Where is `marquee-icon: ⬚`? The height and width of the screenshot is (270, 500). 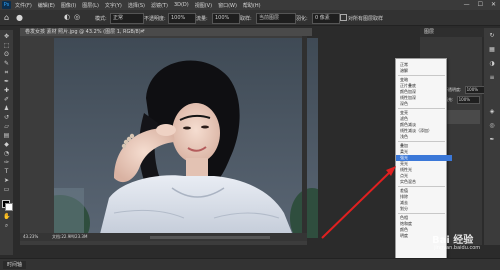 marquee-icon: ⬚ is located at coordinates (6, 45).